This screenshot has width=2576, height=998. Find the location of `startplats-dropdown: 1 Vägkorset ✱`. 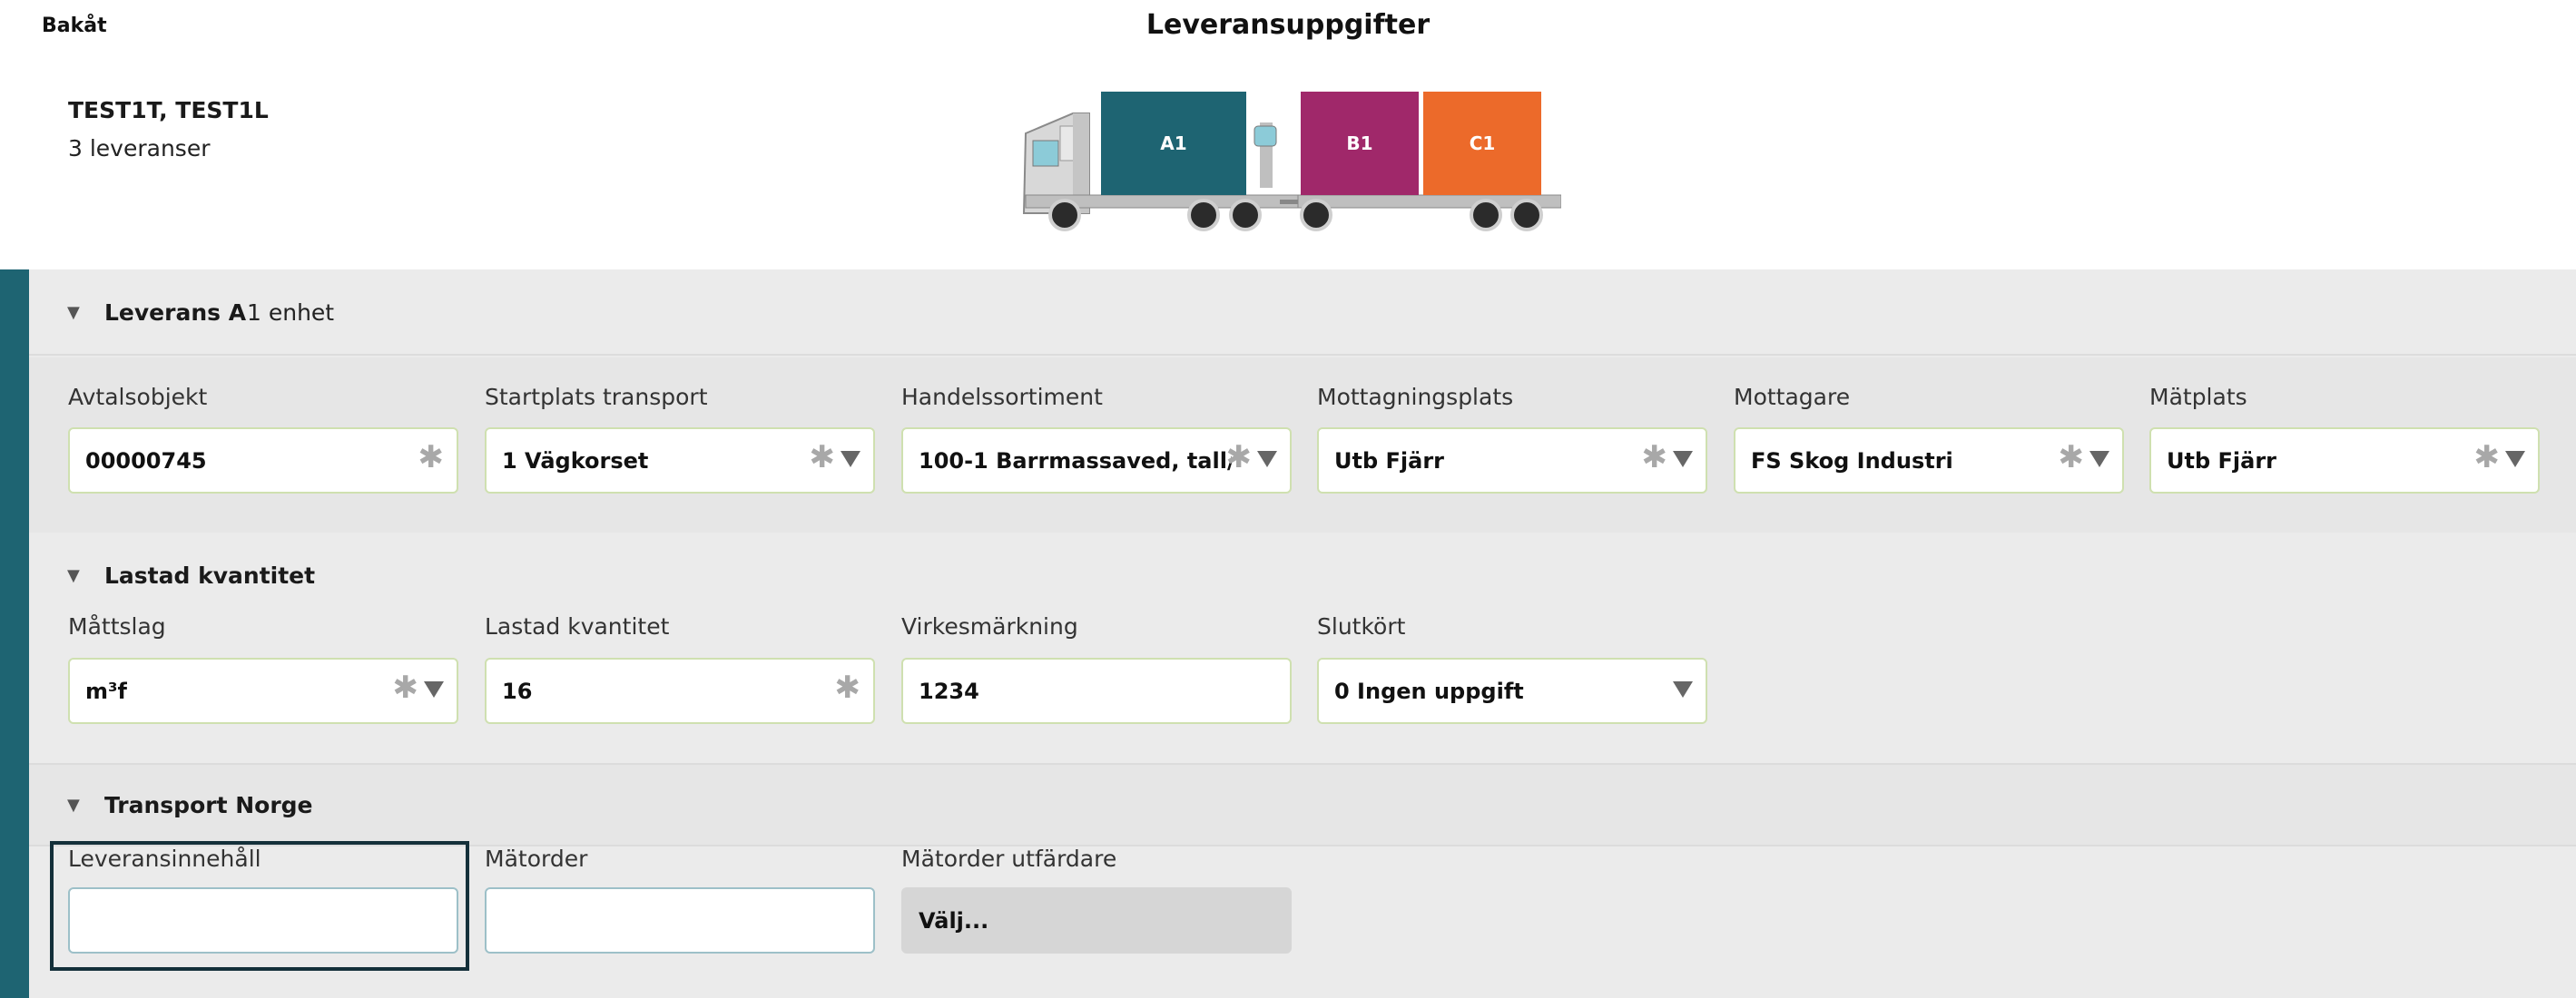

startplats-dropdown: 1 Vägkorset ✱ is located at coordinates (680, 460).